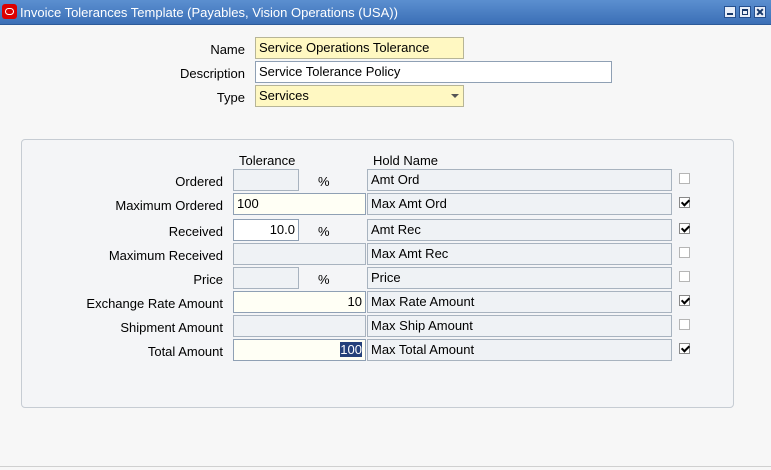  What do you see at coordinates (299, 350) in the screenshot?
I see `total-amount-tolerance-field: 100` at bounding box center [299, 350].